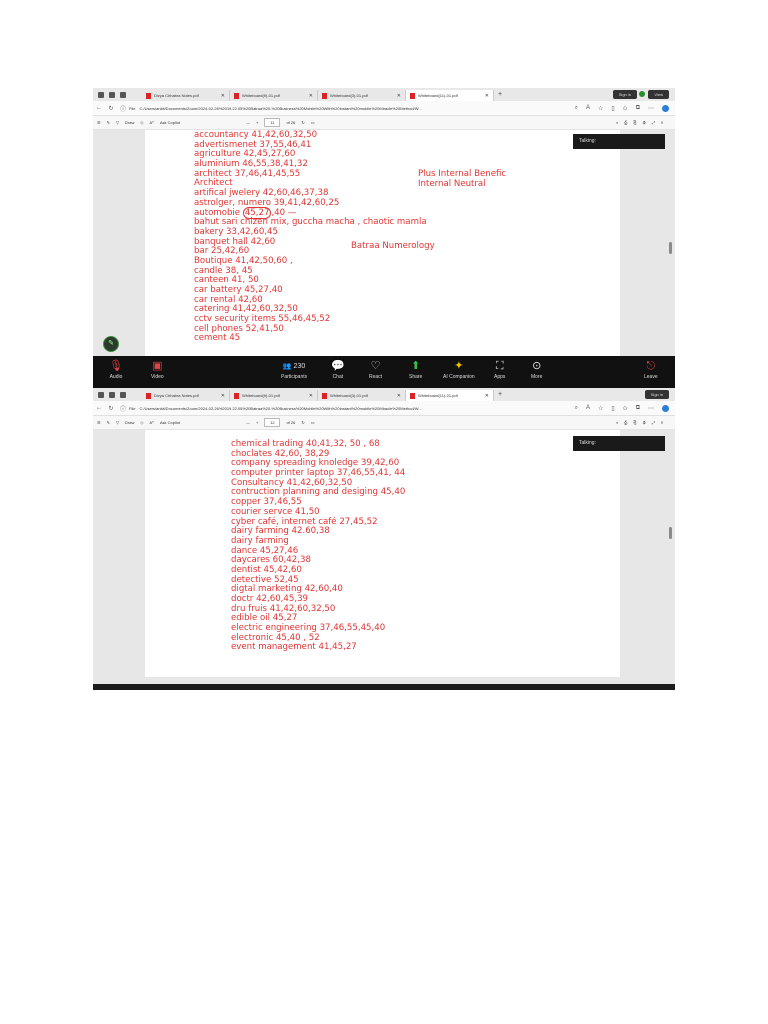  I want to click on pencil-icon: ✎, so click(111, 344).